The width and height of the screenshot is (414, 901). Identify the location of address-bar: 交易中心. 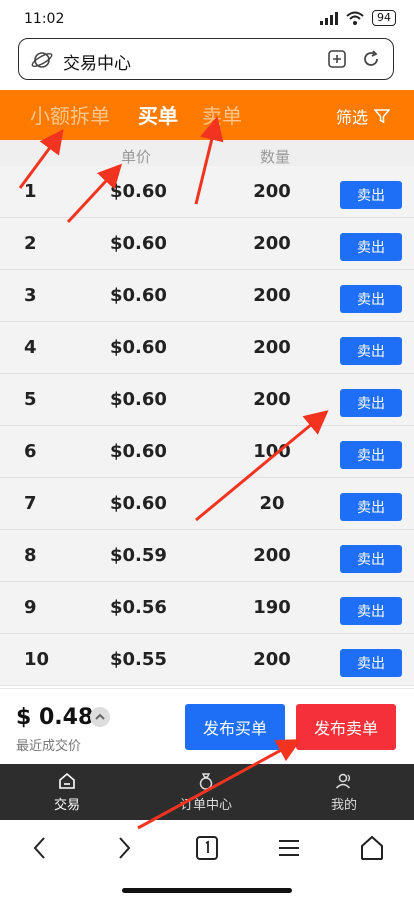
(206, 59).